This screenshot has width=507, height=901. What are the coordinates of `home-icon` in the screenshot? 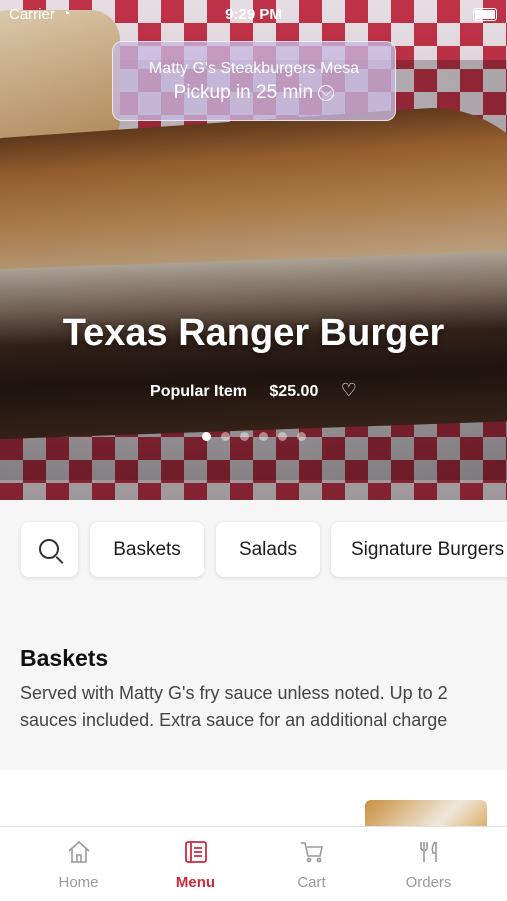 It's located at (78, 851).